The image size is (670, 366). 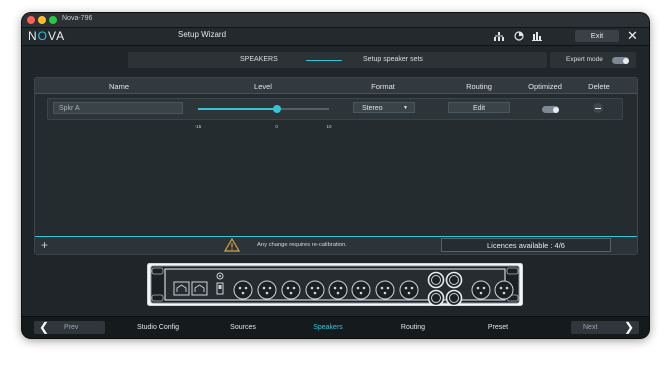 I want to click on window-title: Nova-796, so click(x=77, y=18).